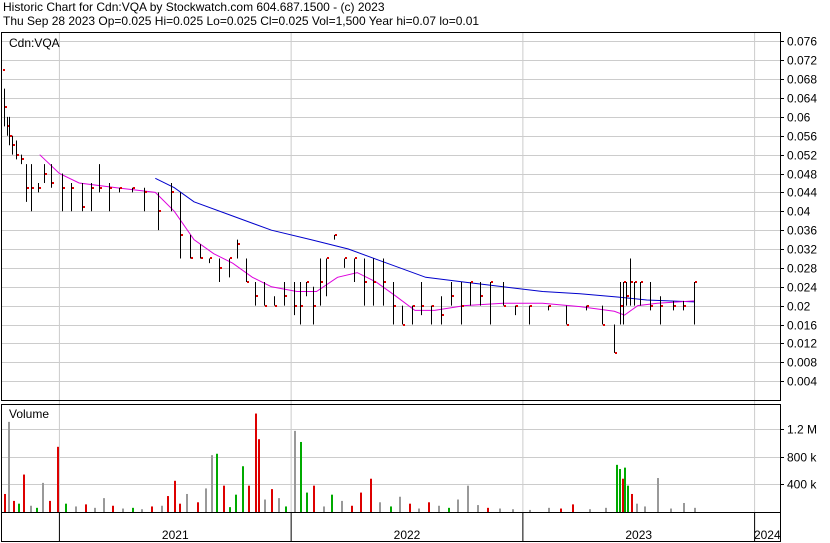 This screenshot has width=830, height=543. I want to click on year-label: 2024, so click(767, 535).